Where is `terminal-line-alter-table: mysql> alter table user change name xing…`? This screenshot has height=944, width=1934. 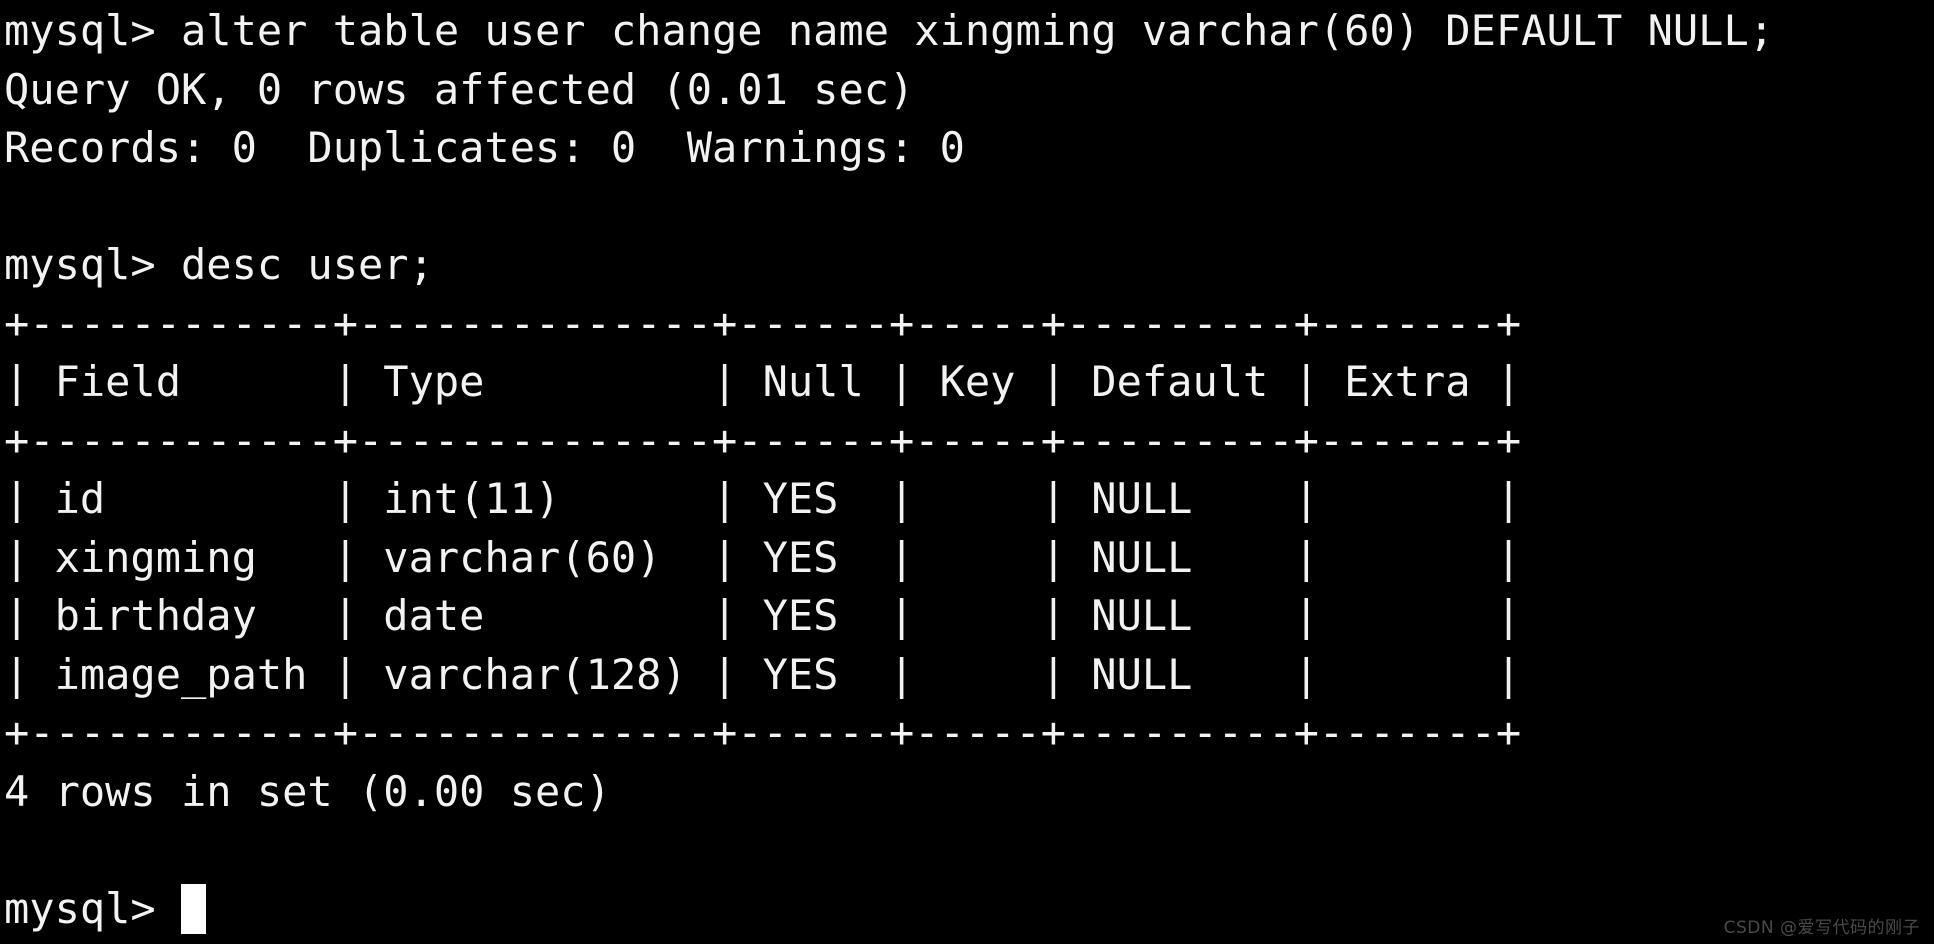
terminal-line-alter-table: mysql> alter table user change name xing… is located at coordinates (889, 30).